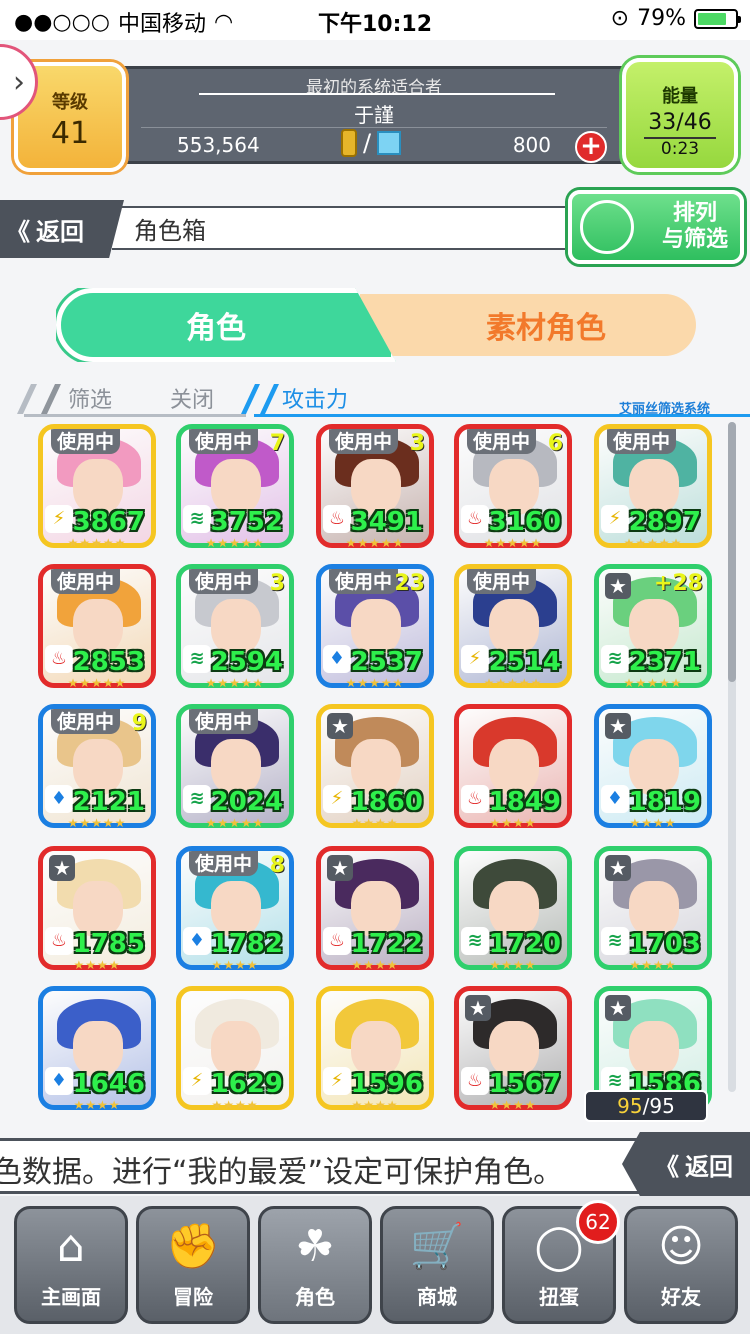 The width and height of the screenshot is (750, 1334). Describe the element at coordinates (193, 1297) in the screenshot. I see `nav-item-label: 冒险` at that location.